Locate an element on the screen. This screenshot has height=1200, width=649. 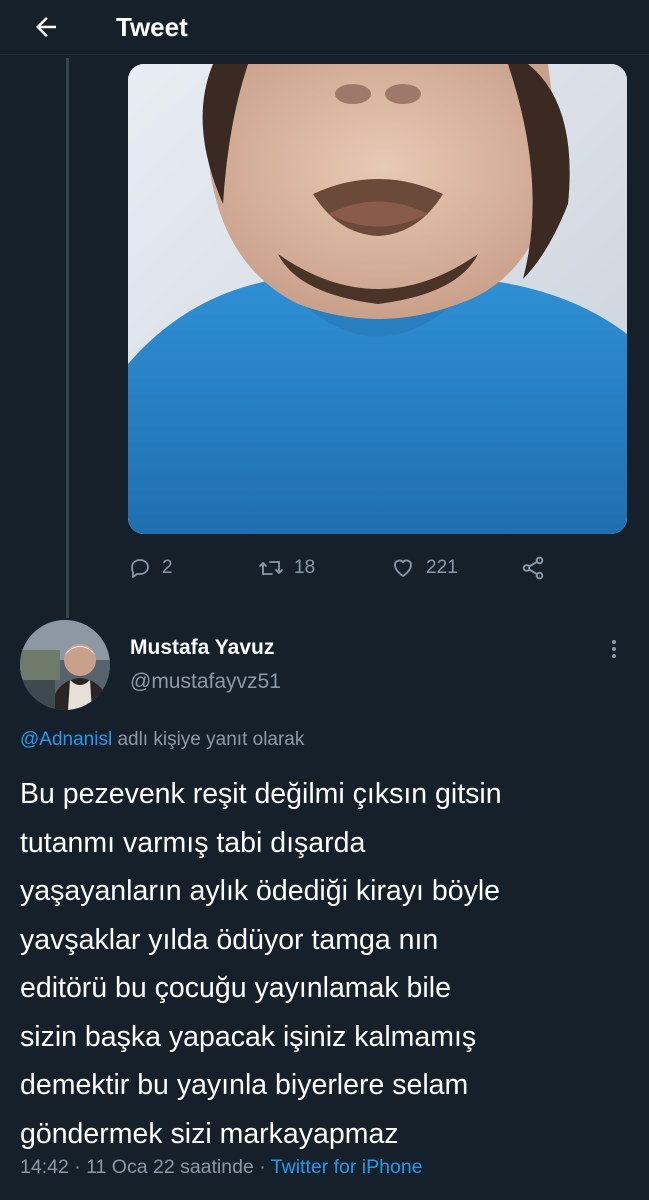
share-button is located at coordinates (533, 568).